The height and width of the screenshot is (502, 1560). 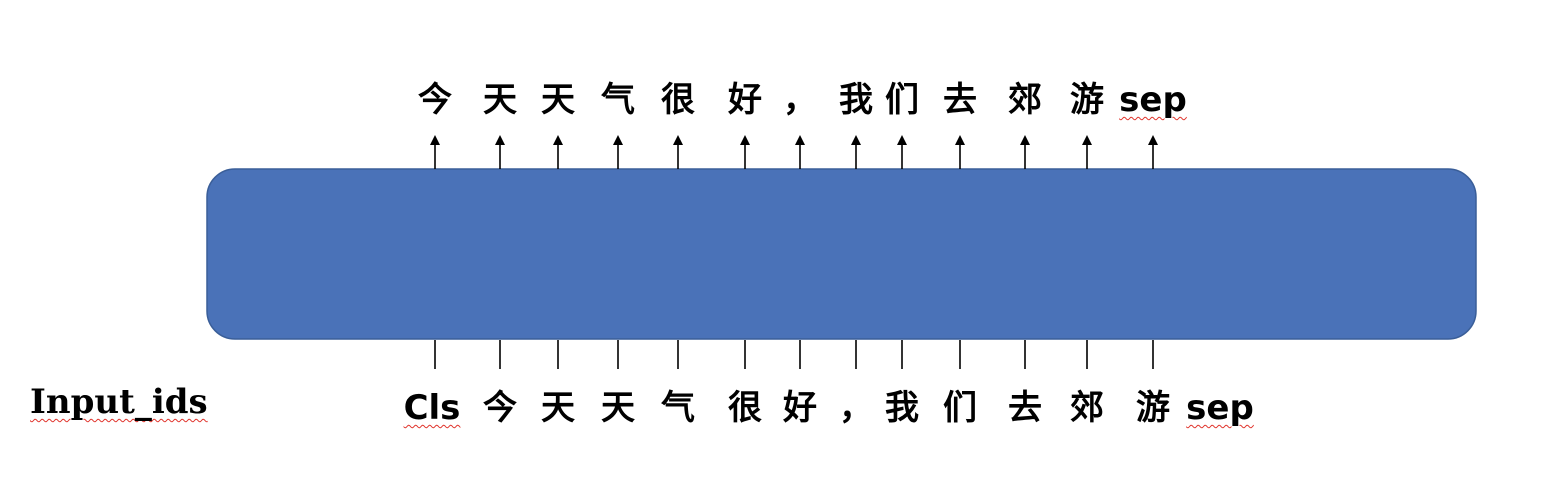 I want to click on output-token: 今, so click(x=435, y=100).